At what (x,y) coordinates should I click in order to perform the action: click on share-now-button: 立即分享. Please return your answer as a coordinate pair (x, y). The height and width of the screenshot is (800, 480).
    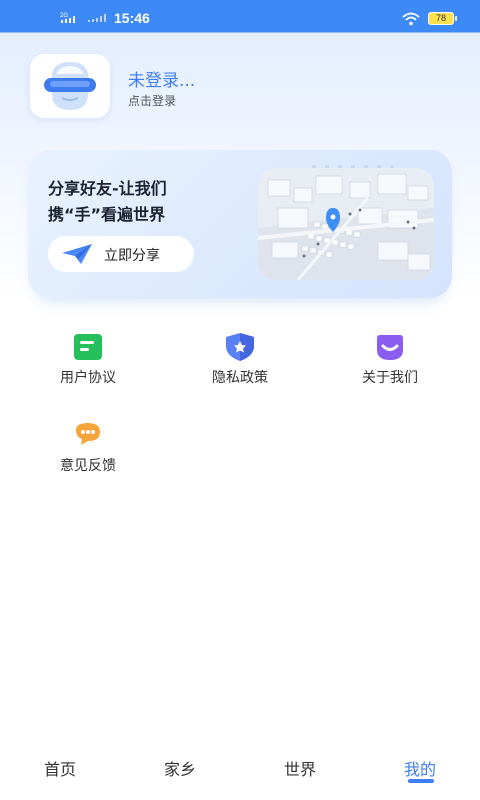
    Looking at the image, I should click on (121, 254).